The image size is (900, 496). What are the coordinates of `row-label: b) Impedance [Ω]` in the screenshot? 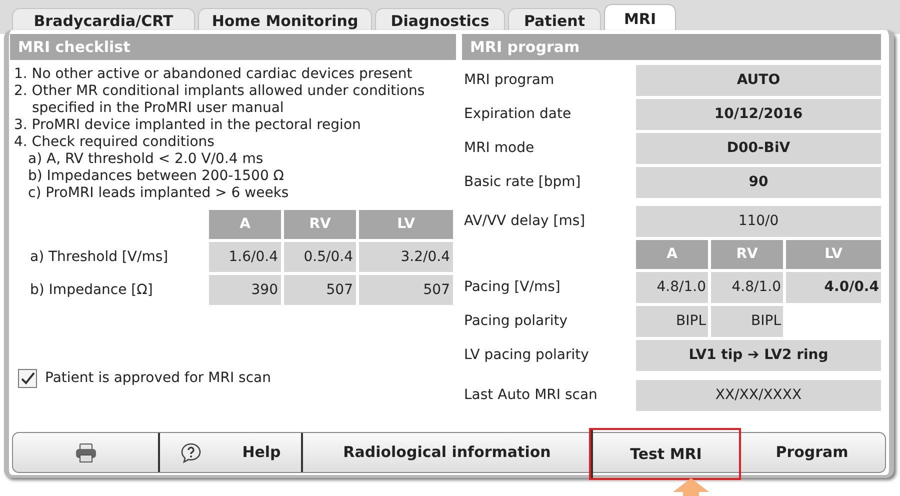 It's located at (91, 290).